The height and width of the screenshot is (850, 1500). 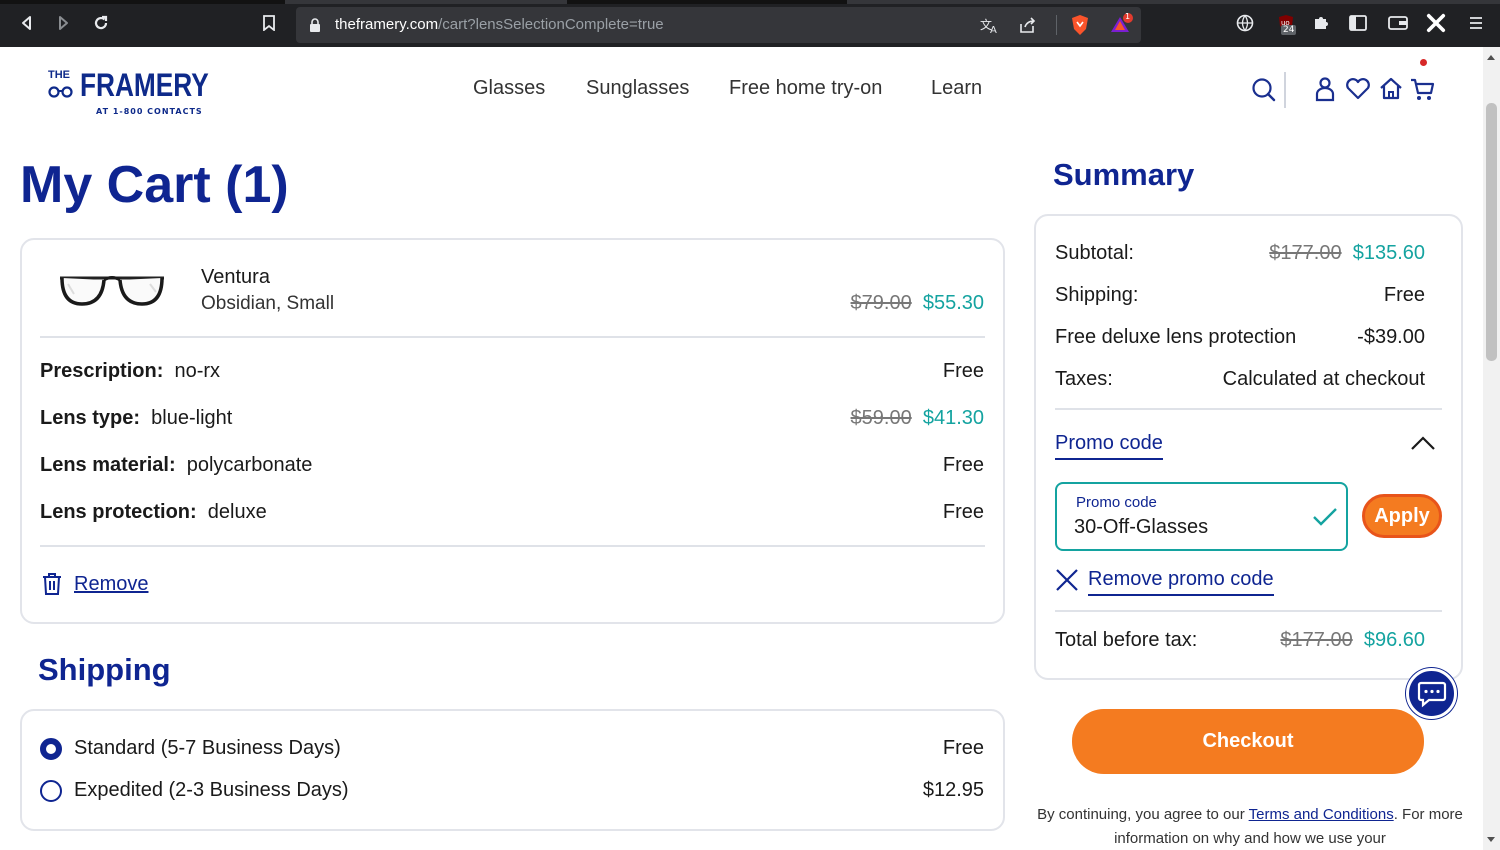 I want to click on option-lens-type-price: $59.00 $41.30, so click(x=917, y=418).